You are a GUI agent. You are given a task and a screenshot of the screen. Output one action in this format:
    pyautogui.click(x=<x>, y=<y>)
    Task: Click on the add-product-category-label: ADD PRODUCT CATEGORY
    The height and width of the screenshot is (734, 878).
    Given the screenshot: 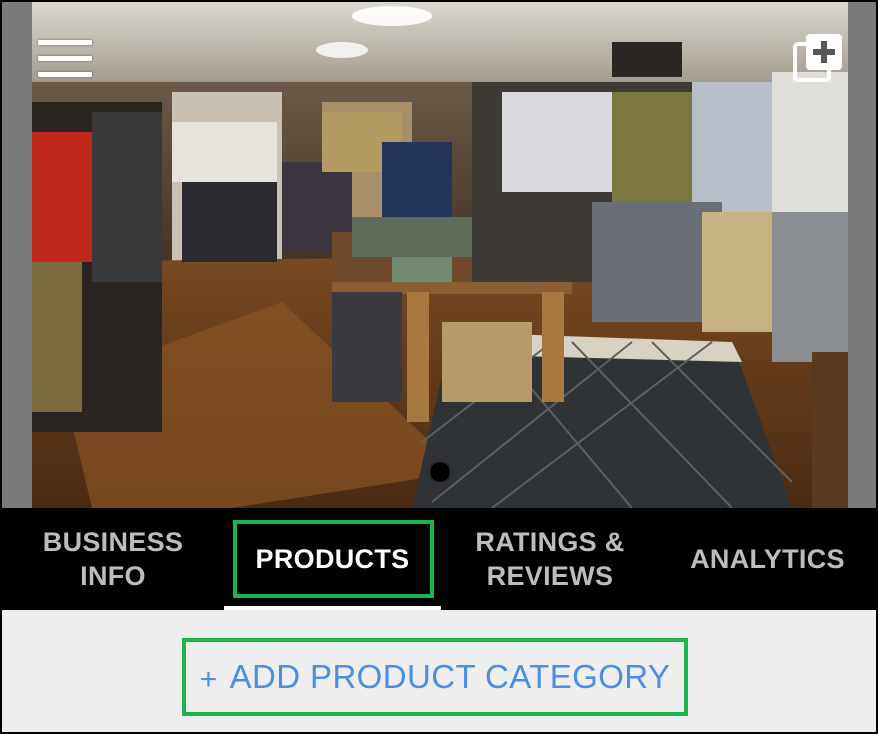 What is the action you would take?
    pyautogui.click(x=450, y=676)
    